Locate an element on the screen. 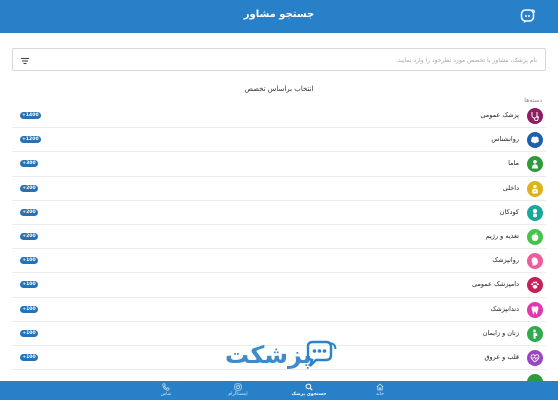 This screenshot has height=400, width=558. category-label: زنان و زایمان is located at coordinates (500, 332).